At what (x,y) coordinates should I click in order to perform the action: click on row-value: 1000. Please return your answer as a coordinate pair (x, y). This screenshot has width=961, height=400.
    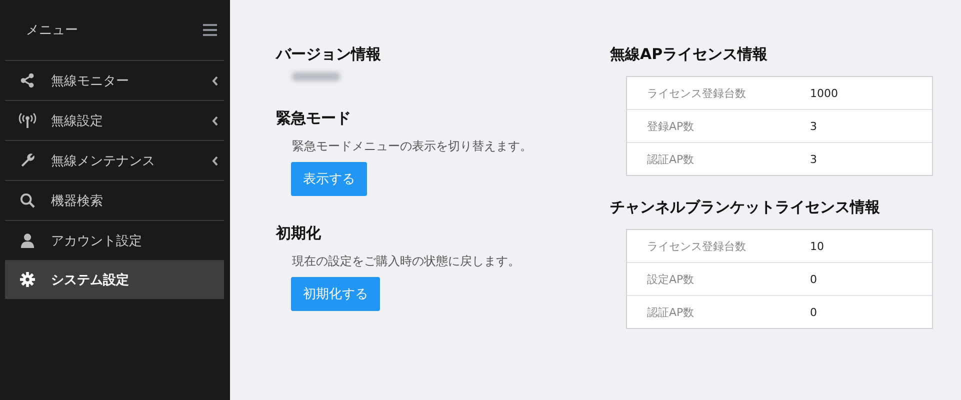
    Looking at the image, I should click on (824, 93).